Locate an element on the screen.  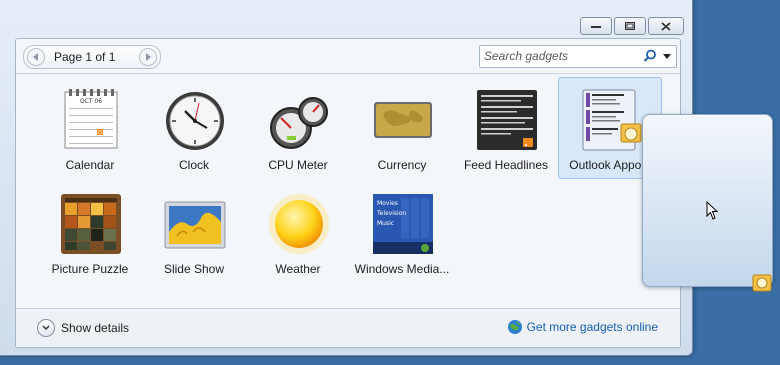
gadget-label: Picture Puzzle is located at coordinates (90, 269).